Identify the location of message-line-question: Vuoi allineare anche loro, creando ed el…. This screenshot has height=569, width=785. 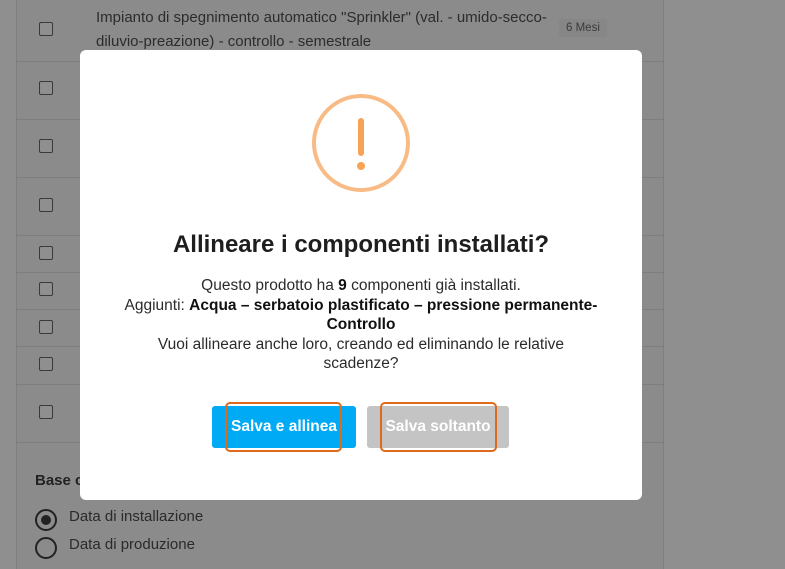
(361, 354).